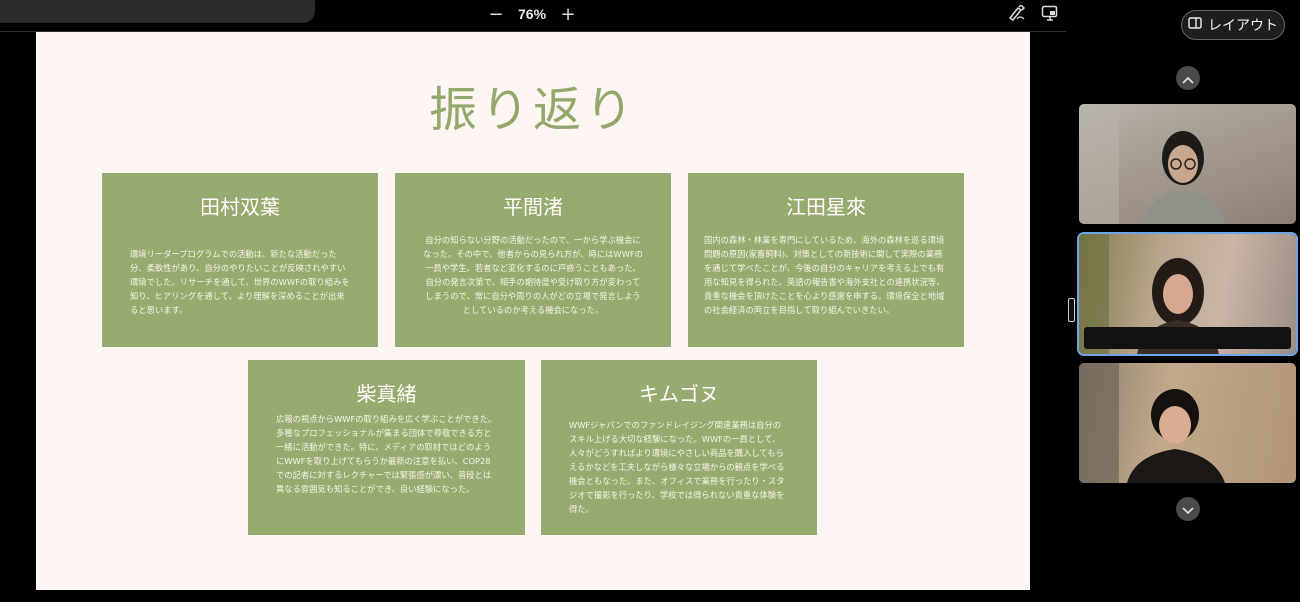  What do you see at coordinates (1071, 310) in the screenshot?
I see `panel-resize-handle` at bounding box center [1071, 310].